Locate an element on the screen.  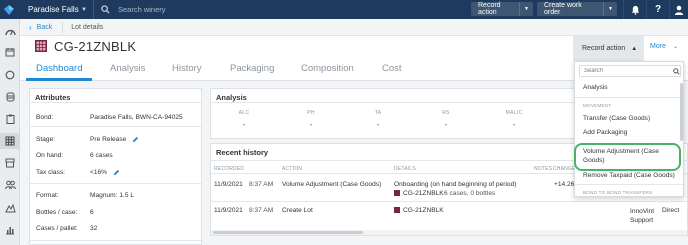
back-label: Back is located at coordinates (44, 27).